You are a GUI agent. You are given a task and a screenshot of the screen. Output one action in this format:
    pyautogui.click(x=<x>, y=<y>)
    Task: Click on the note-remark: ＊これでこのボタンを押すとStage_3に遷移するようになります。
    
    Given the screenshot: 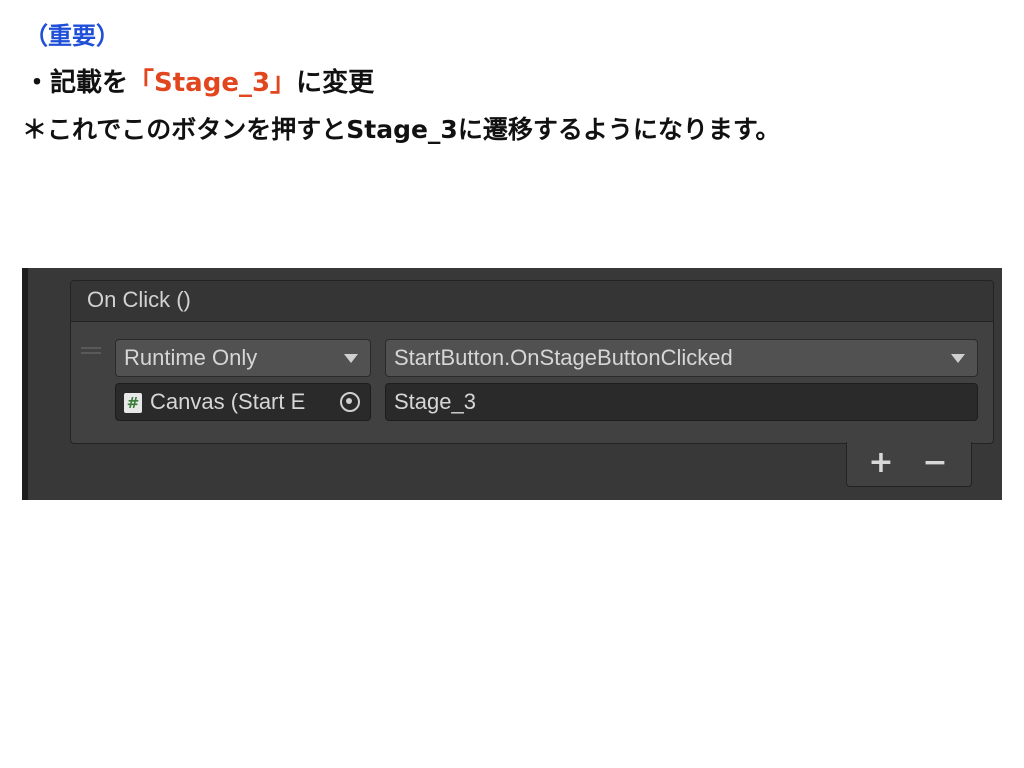 What is the action you would take?
    pyautogui.click(x=401, y=129)
    